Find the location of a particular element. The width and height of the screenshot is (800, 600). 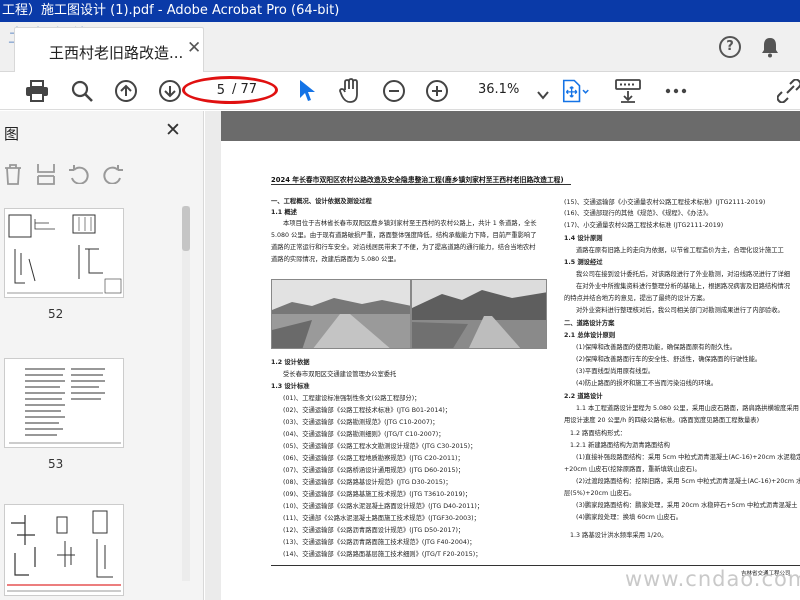

section-heading: 1.3 设计标准 is located at coordinates (290, 386).